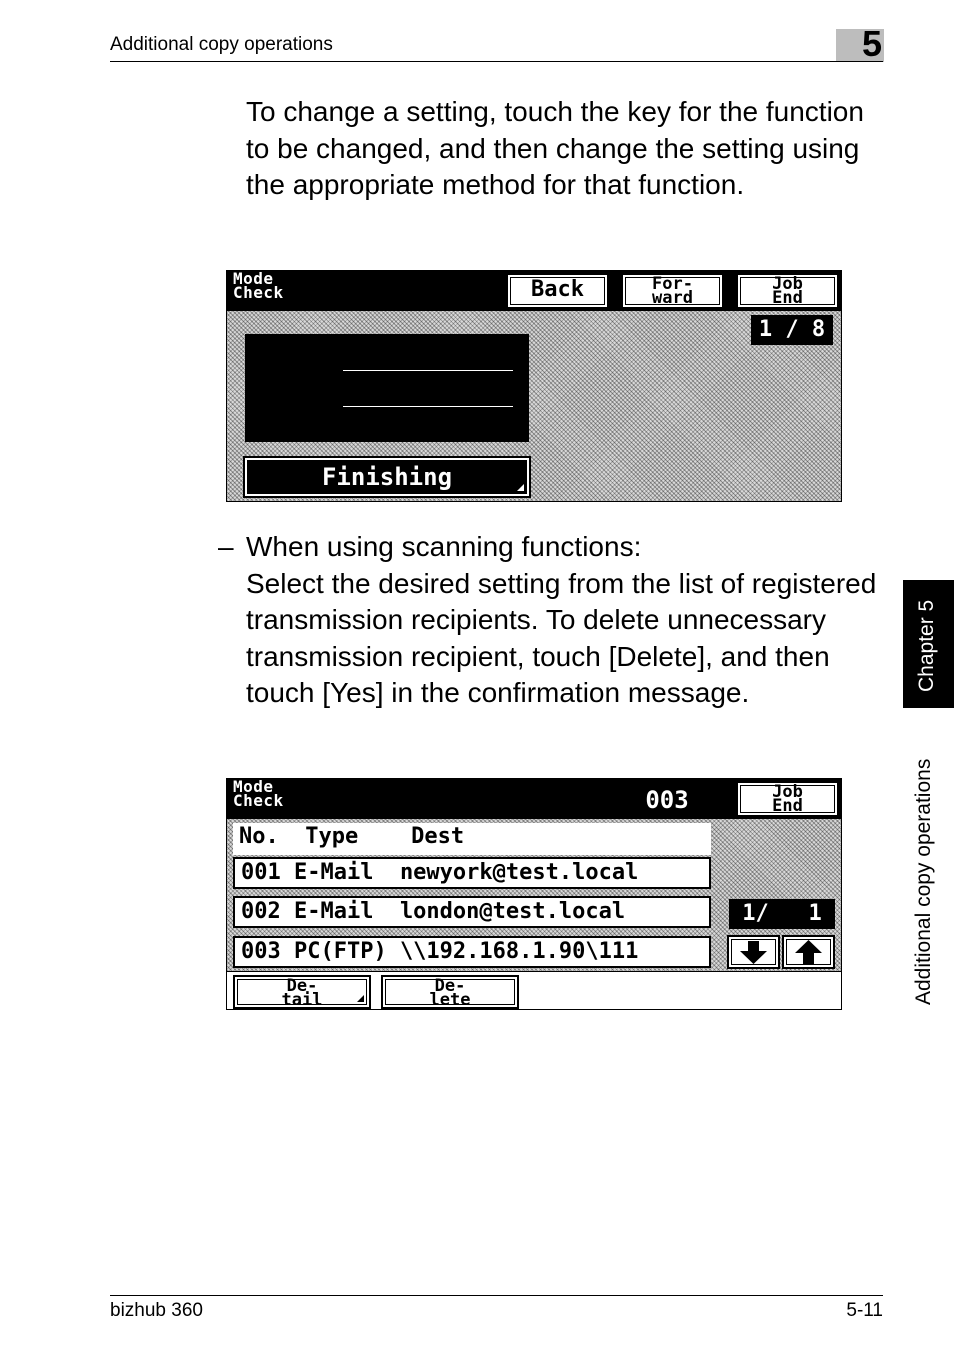 Image resolution: width=954 pixels, height=1352 pixels. Describe the element at coordinates (534, 799) in the screenshot. I see `screen-title-bar: Mode Check 003 Job End` at that location.